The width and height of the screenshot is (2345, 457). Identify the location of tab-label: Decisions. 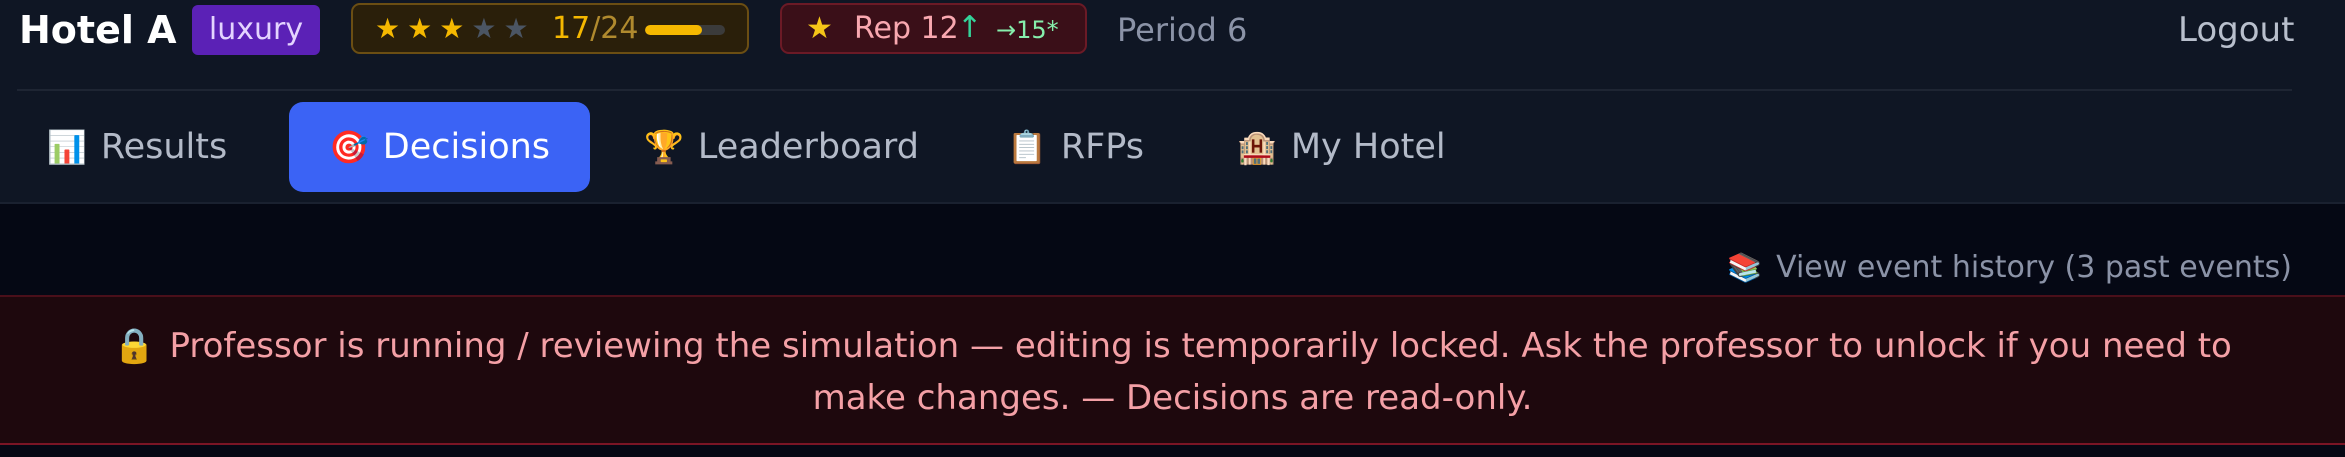
(466, 147).